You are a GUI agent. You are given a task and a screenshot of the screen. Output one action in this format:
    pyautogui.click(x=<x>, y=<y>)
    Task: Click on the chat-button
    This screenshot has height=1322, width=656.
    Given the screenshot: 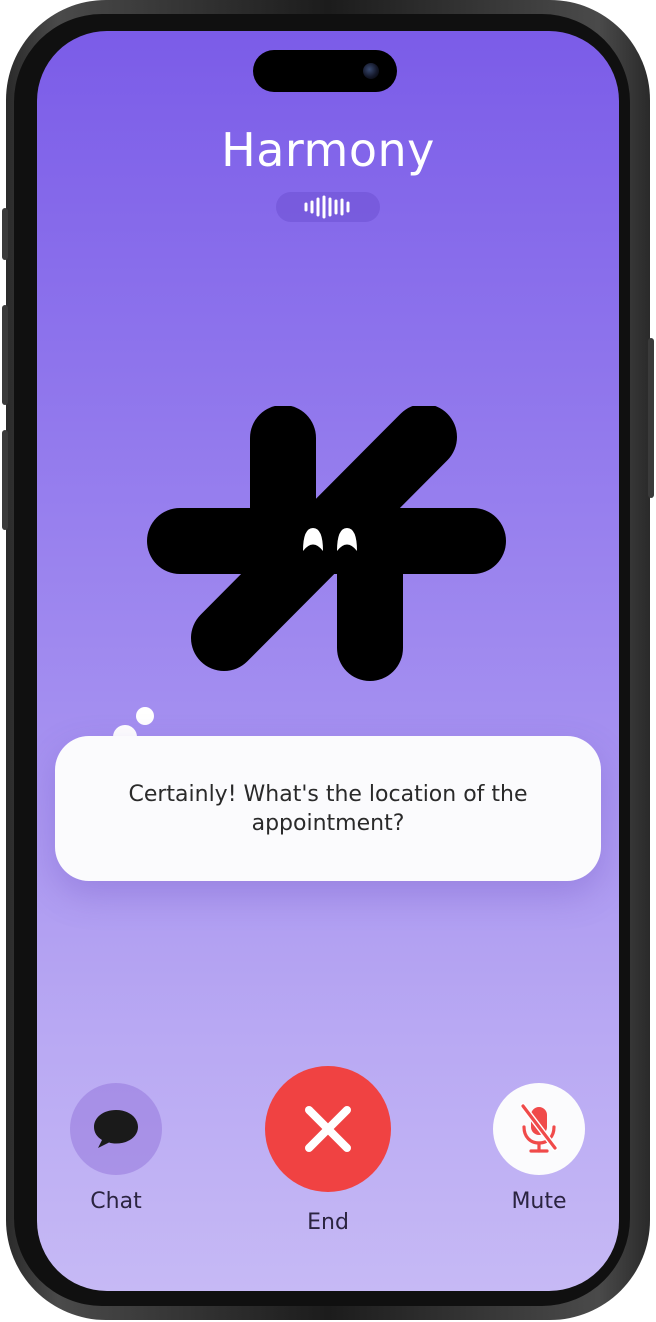 What is the action you would take?
    pyautogui.click(x=116, y=1129)
    